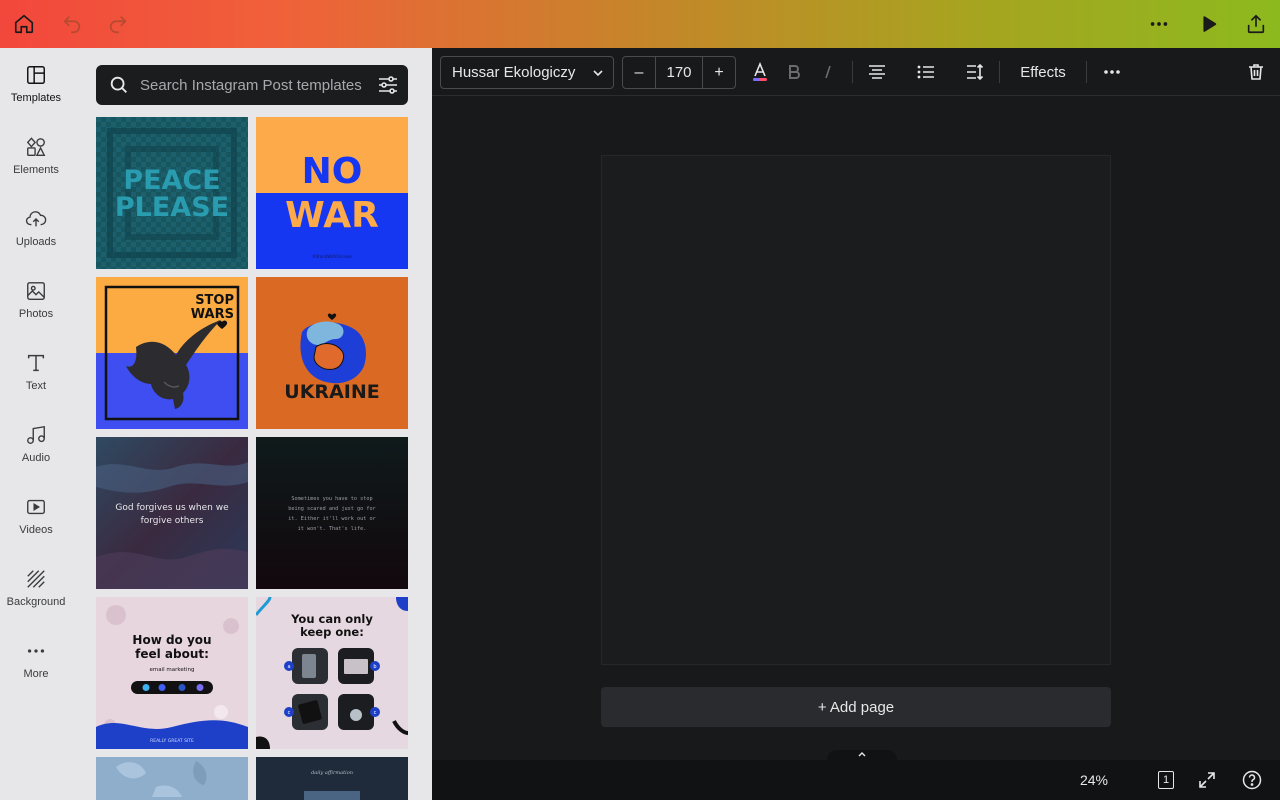 The width and height of the screenshot is (1280, 800). I want to click on audio-icon, so click(36, 434).